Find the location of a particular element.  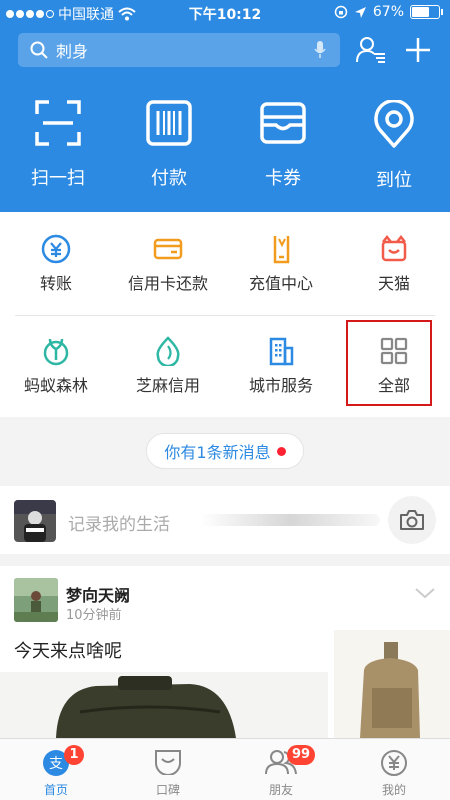

tab-koubei: 口碑 is located at coordinates (168, 769).